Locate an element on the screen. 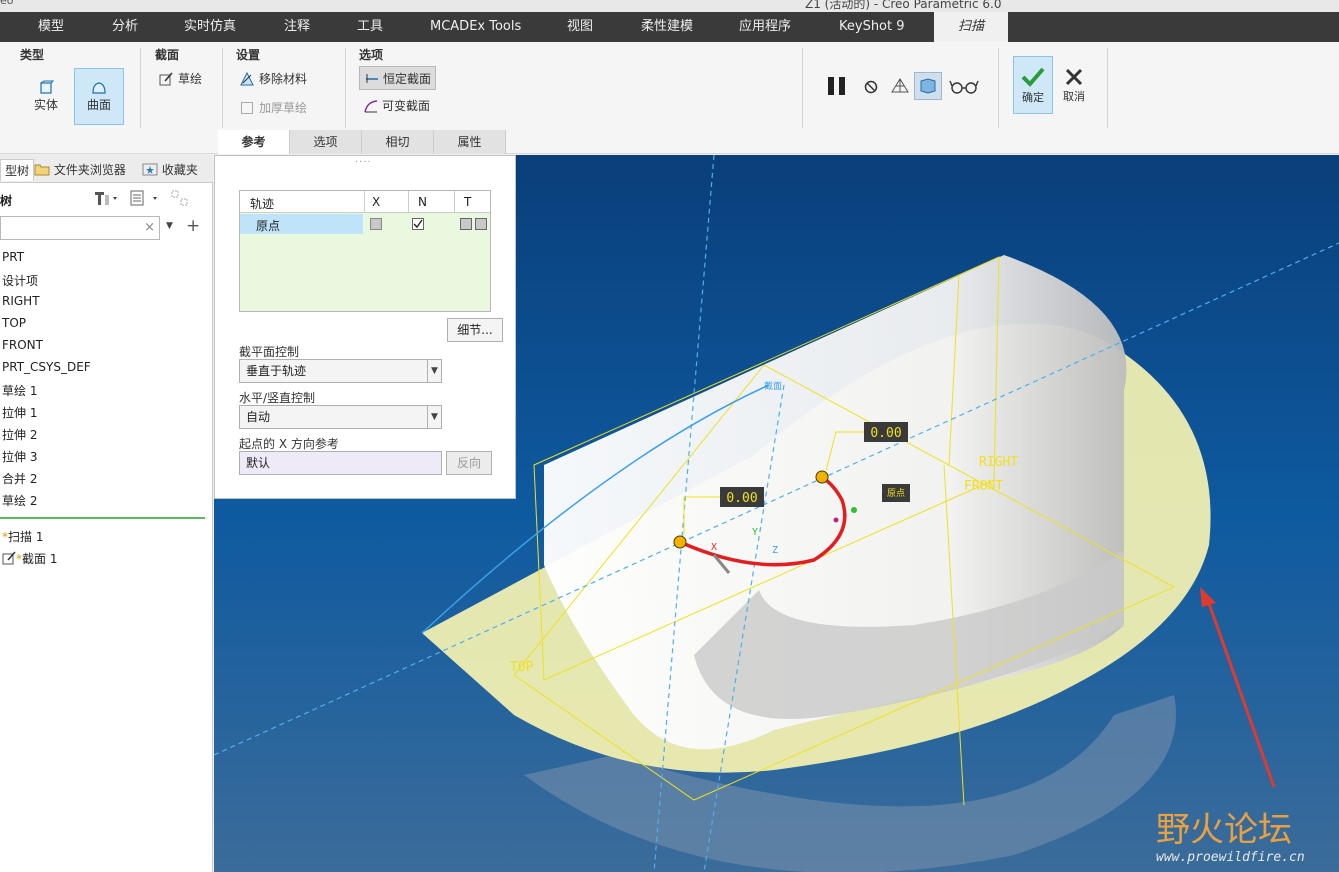  solid-type-button: 实体 is located at coordinates (46, 96).